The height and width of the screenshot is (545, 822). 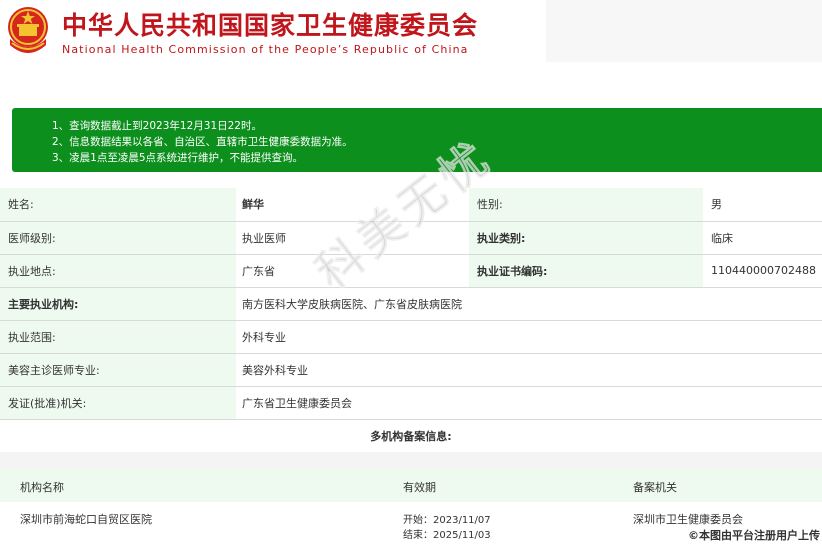 I want to click on multi-org-title: 多机构备案信息:, so click(x=411, y=436).